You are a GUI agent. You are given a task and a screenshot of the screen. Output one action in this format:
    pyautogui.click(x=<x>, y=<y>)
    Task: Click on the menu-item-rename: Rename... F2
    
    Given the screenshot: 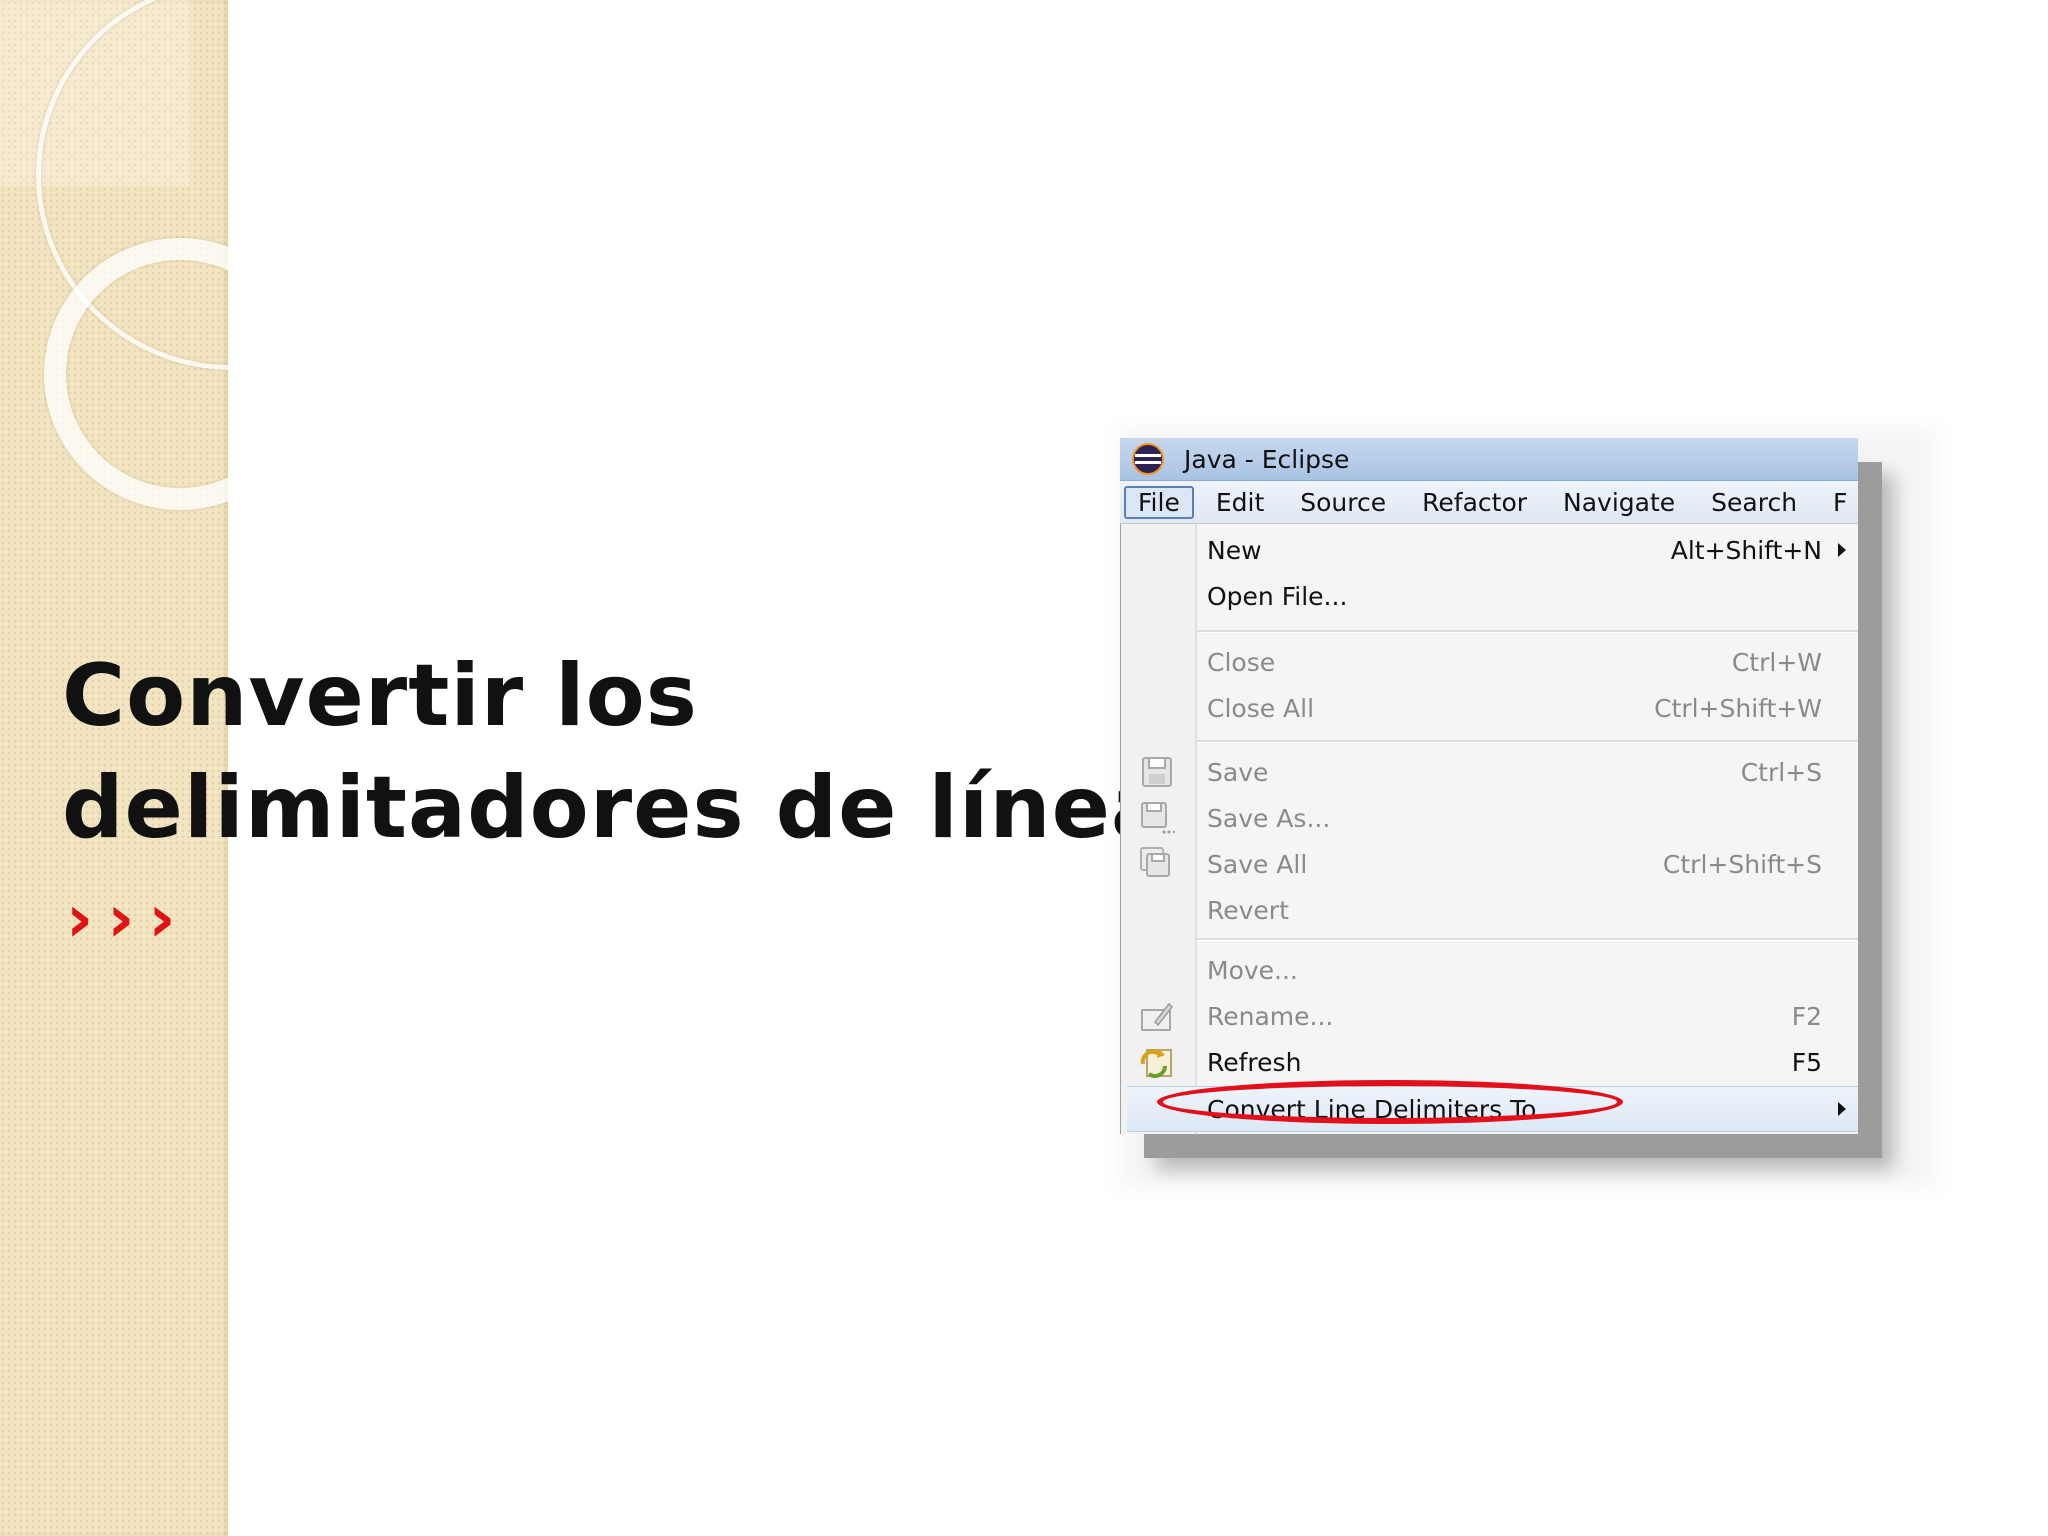 What is the action you would take?
    pyautogui.click(x=1489, y=1016)
    